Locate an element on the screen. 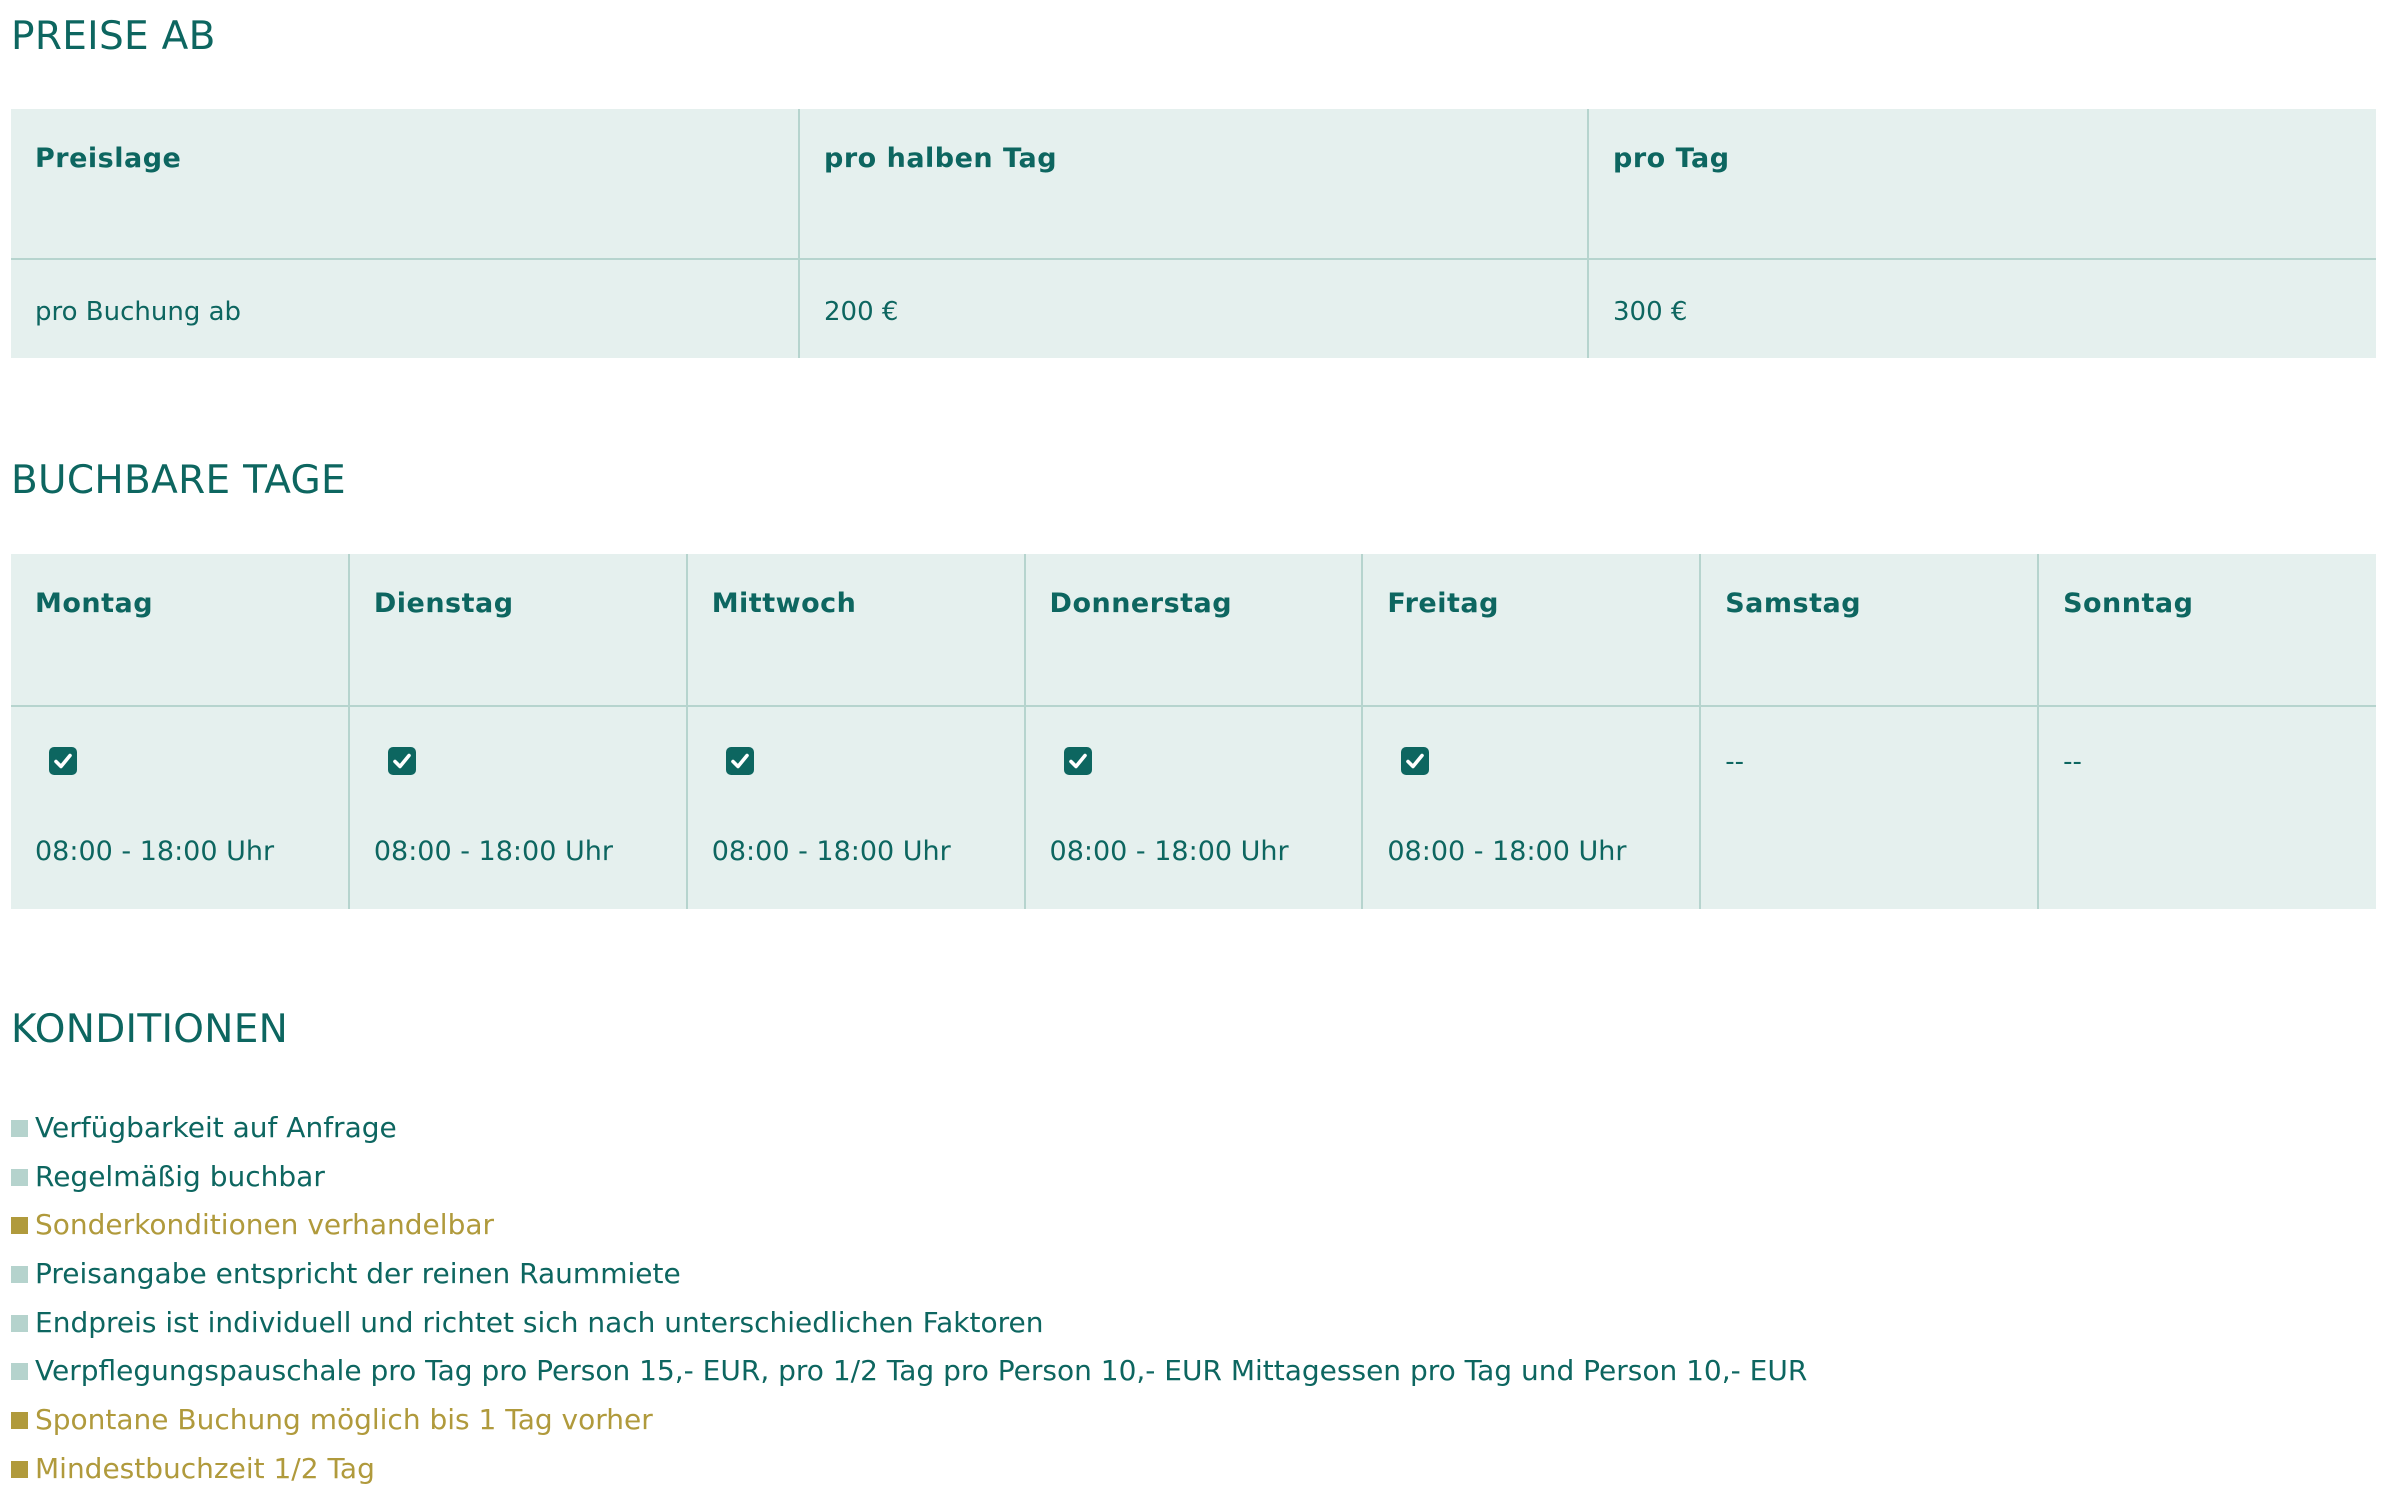  condition-text: Mindestbuchzeit 1/2 Tag is located at coordinates (205, 1468).